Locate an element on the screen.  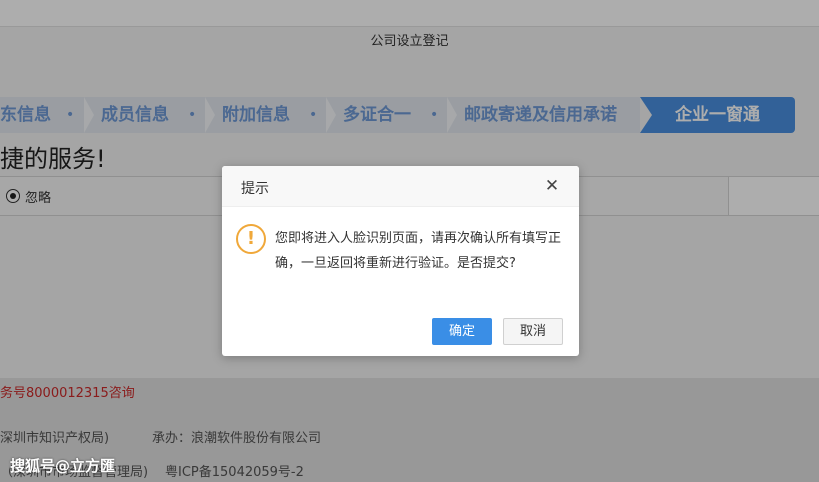
dialog-title: 提示 is located at coordinates (255, 189).